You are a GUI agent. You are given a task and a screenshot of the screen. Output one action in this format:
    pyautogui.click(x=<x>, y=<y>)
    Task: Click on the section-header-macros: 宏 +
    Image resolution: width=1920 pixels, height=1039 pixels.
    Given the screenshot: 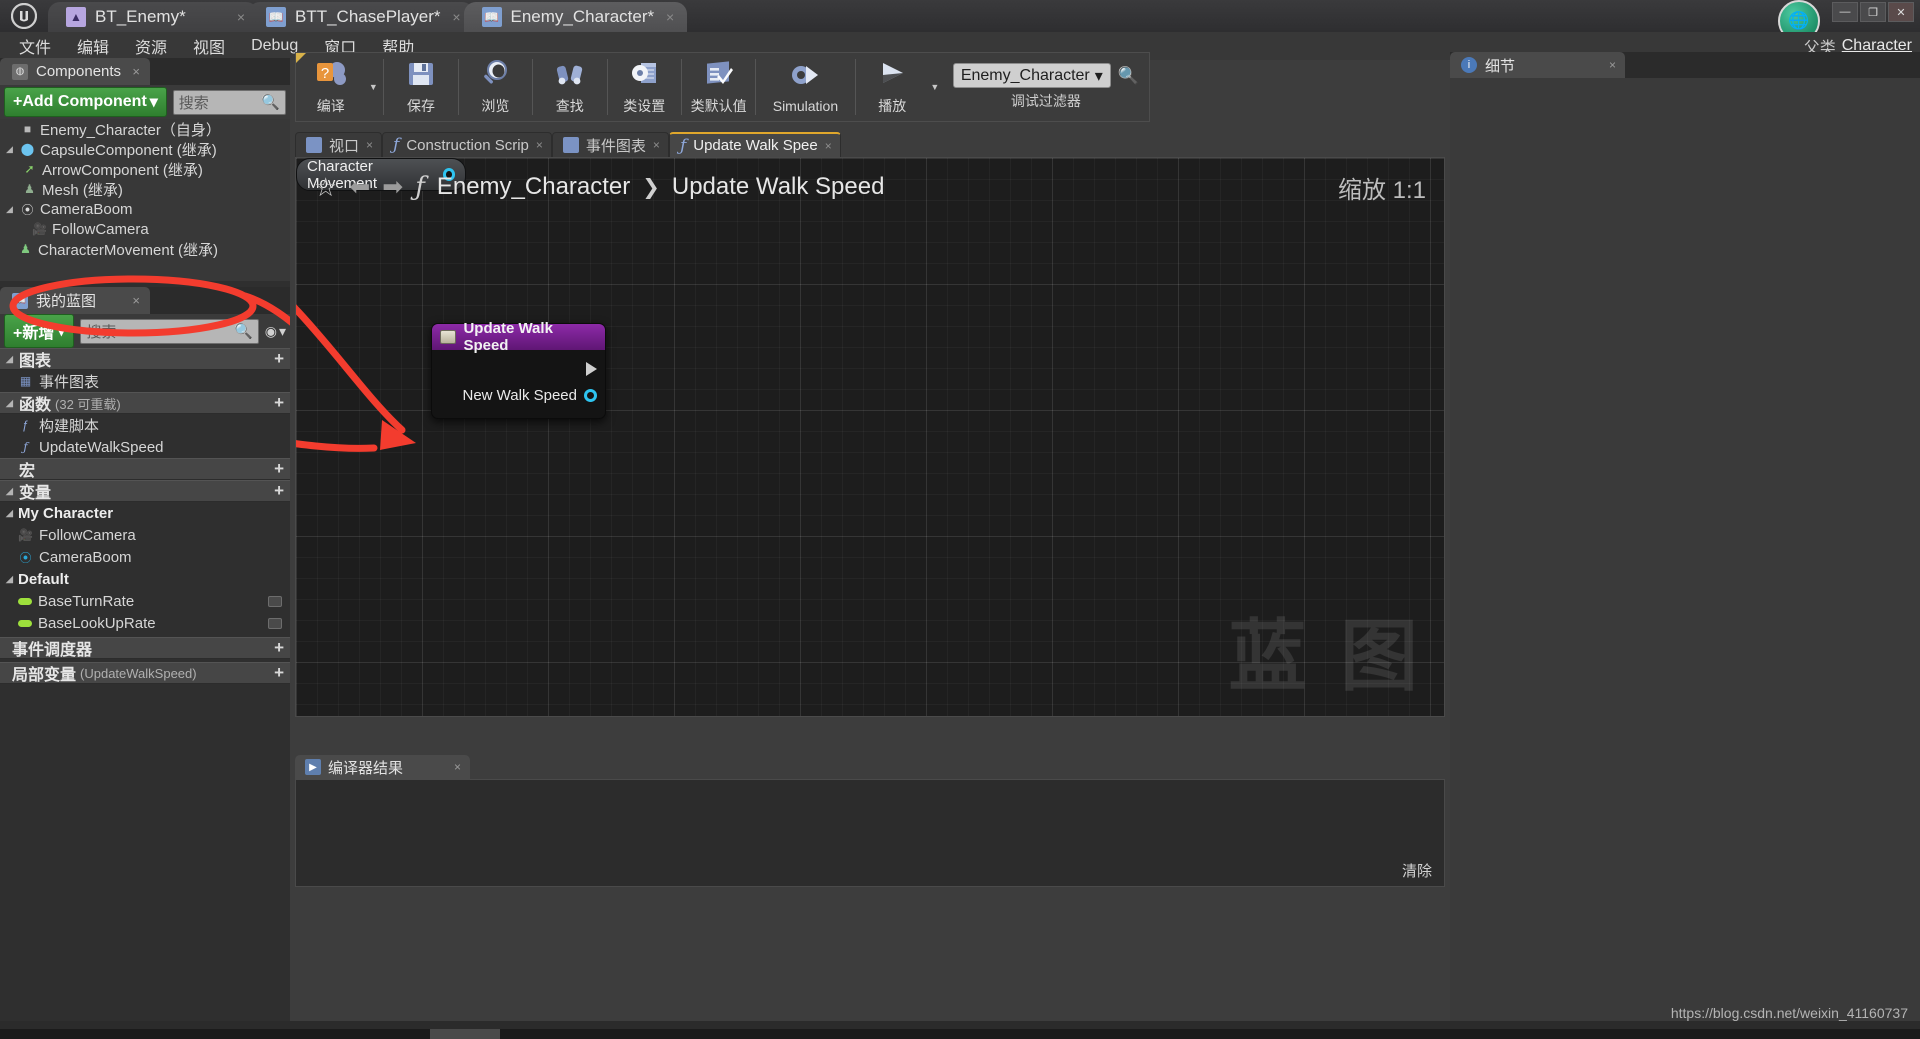 What is the action you would take?
    pyautogui.click(x=145, y=469)
    